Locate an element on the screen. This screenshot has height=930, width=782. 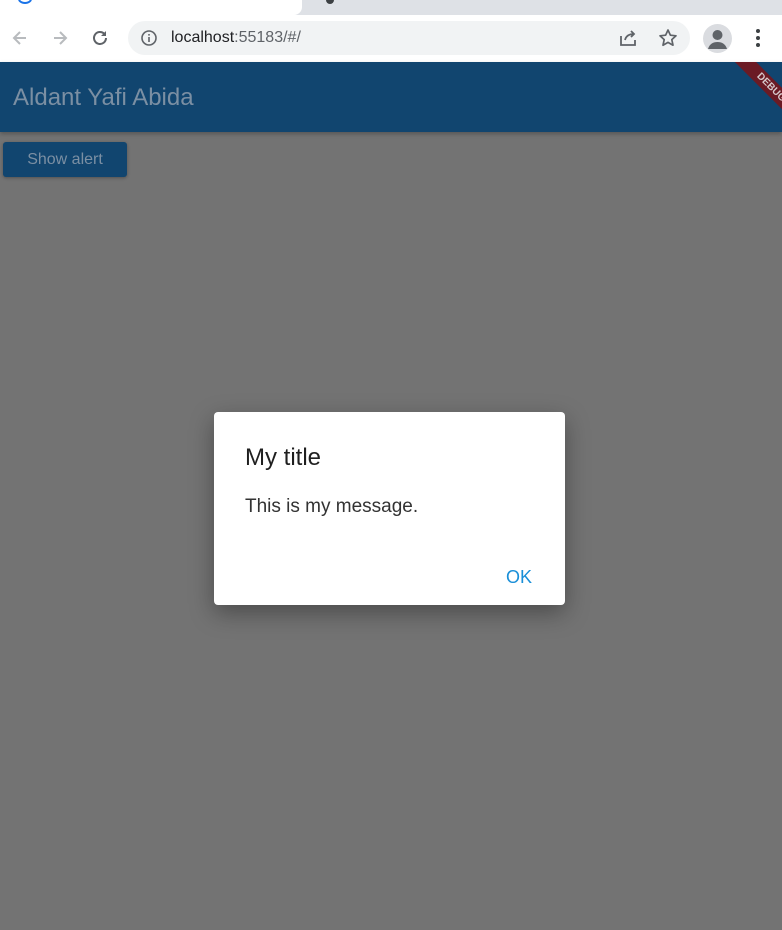
browser-chrome: localhost:55183/#/ is located at coordinates (391, 31).